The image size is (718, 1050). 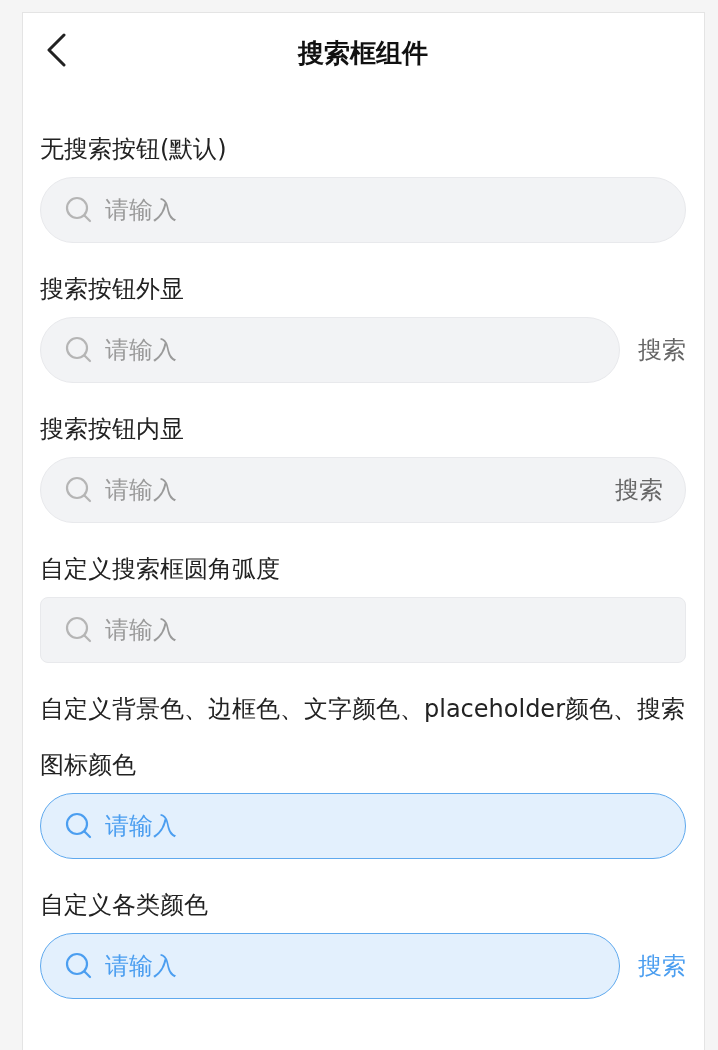 I want to click on back-icon, so click(x=56, y=50).